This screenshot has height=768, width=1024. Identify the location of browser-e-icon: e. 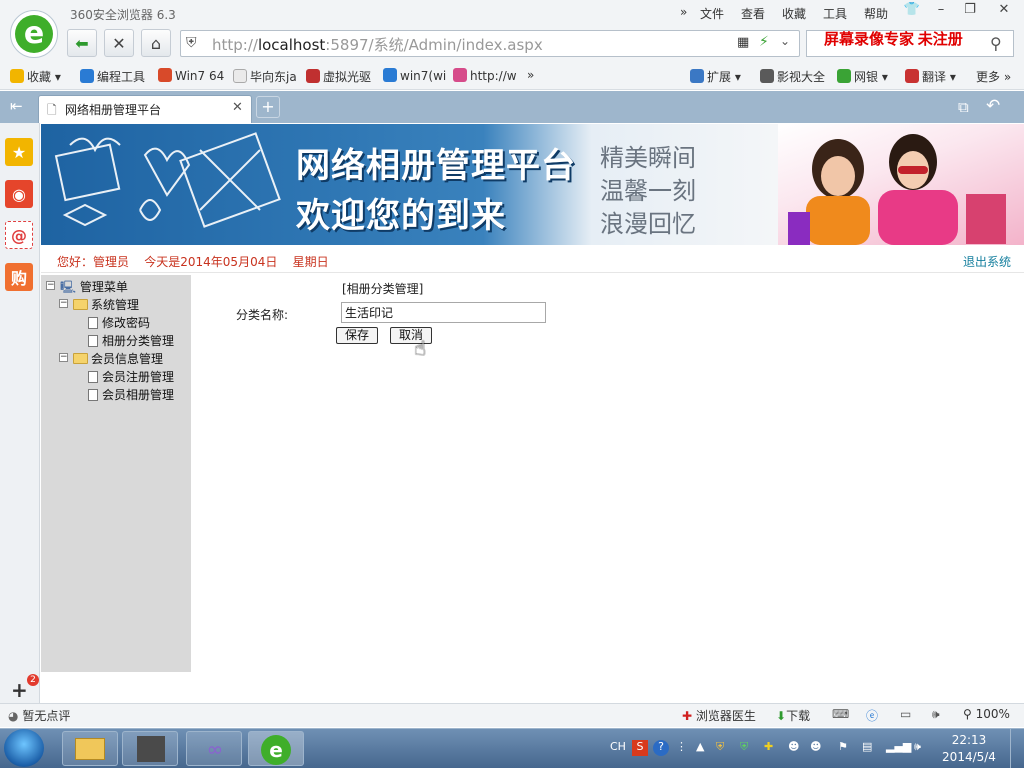
(276, 750).